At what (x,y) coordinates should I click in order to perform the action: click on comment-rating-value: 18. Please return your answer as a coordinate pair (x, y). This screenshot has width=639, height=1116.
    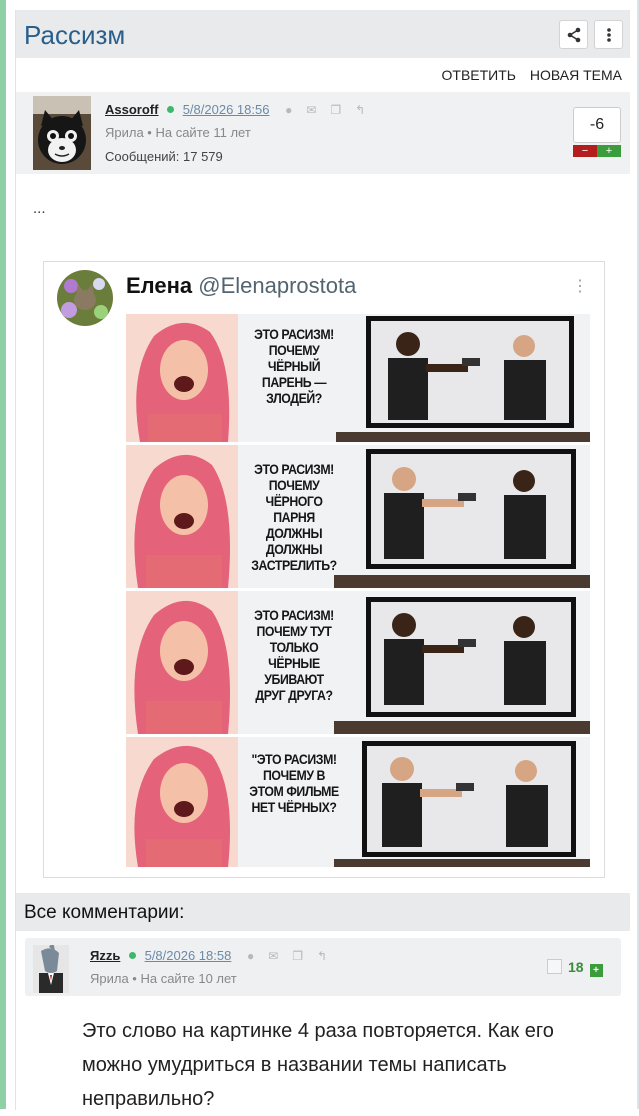
    Looking at the image, I should click on (576, 967).